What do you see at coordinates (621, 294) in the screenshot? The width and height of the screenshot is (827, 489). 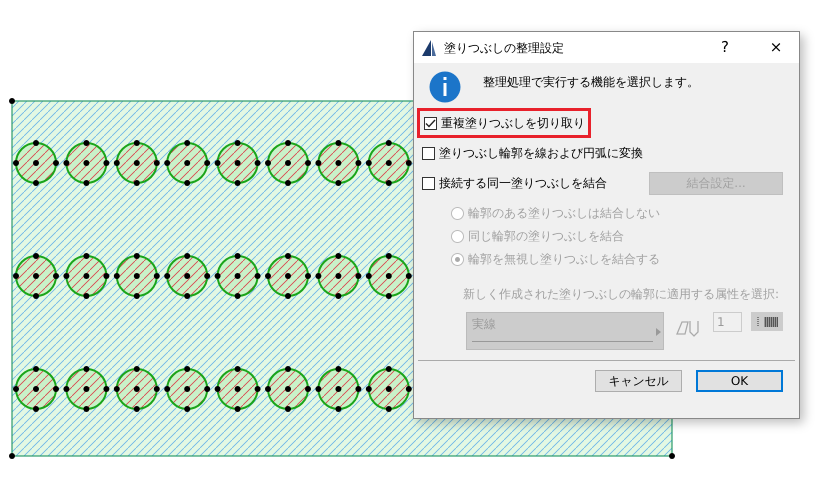 I see `attribute-label: 新しく作成された塗りつぶしの輪郭に適用する属性を選択:` at bounding box center [621, 294].